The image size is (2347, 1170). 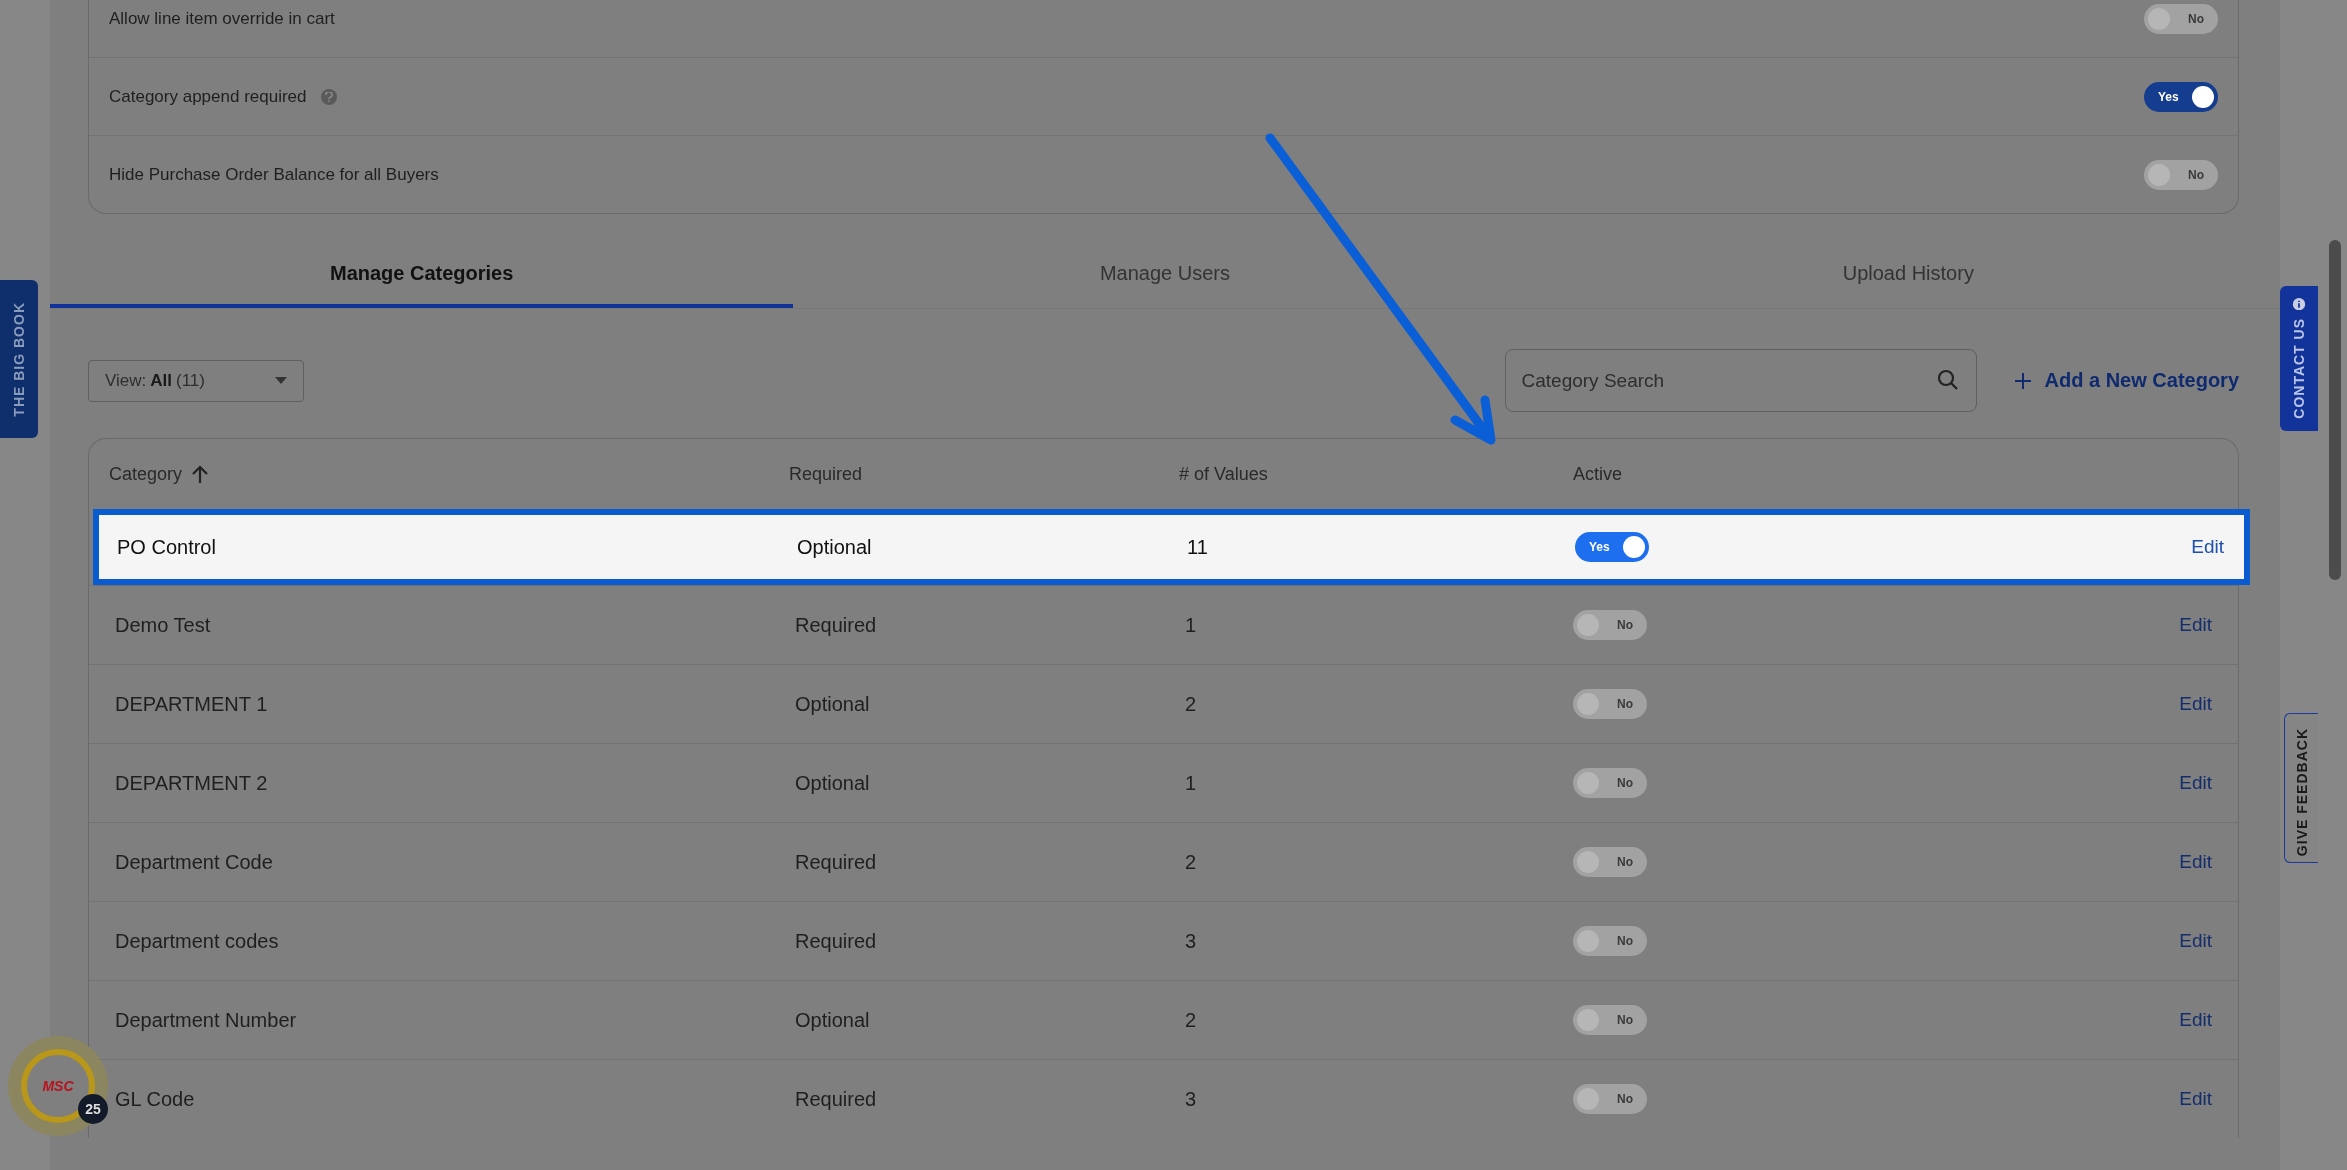 What do you see at coordinates (2335, 410) in the screenshot?
I see `scrollbar` at bounding box center [2335, 410].